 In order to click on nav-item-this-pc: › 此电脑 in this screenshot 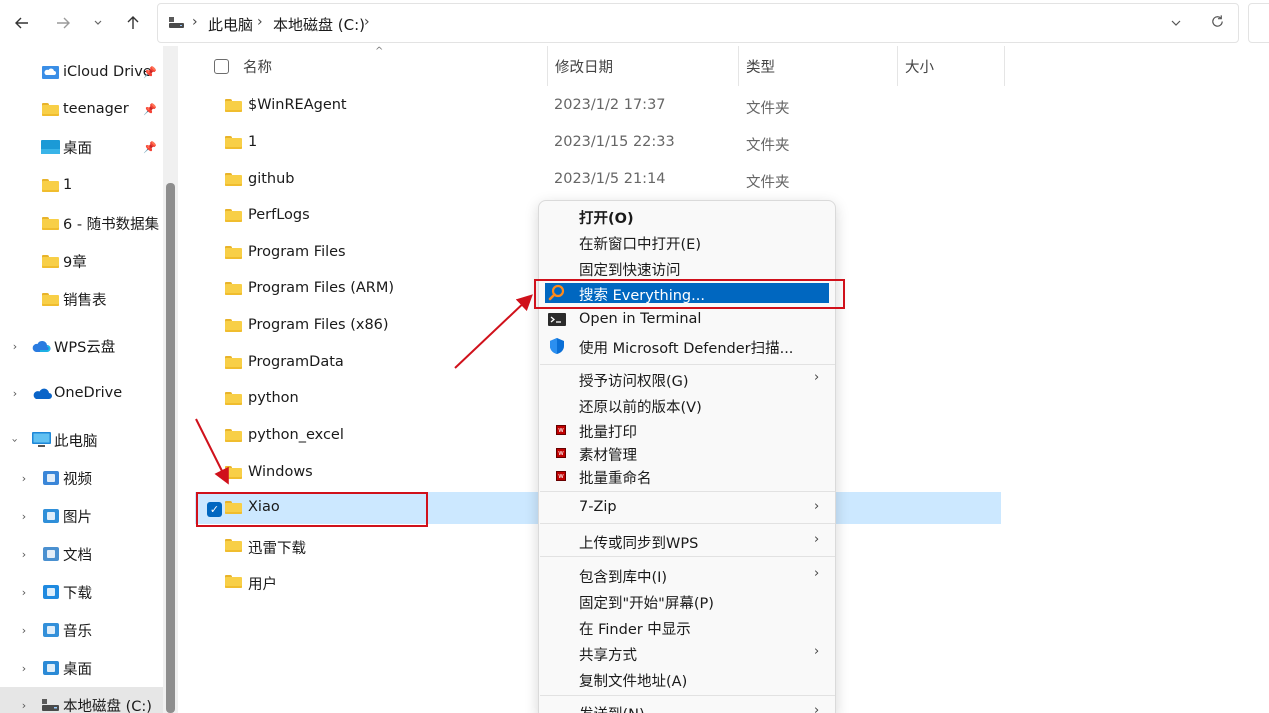, I will do `click(83, 440)`.